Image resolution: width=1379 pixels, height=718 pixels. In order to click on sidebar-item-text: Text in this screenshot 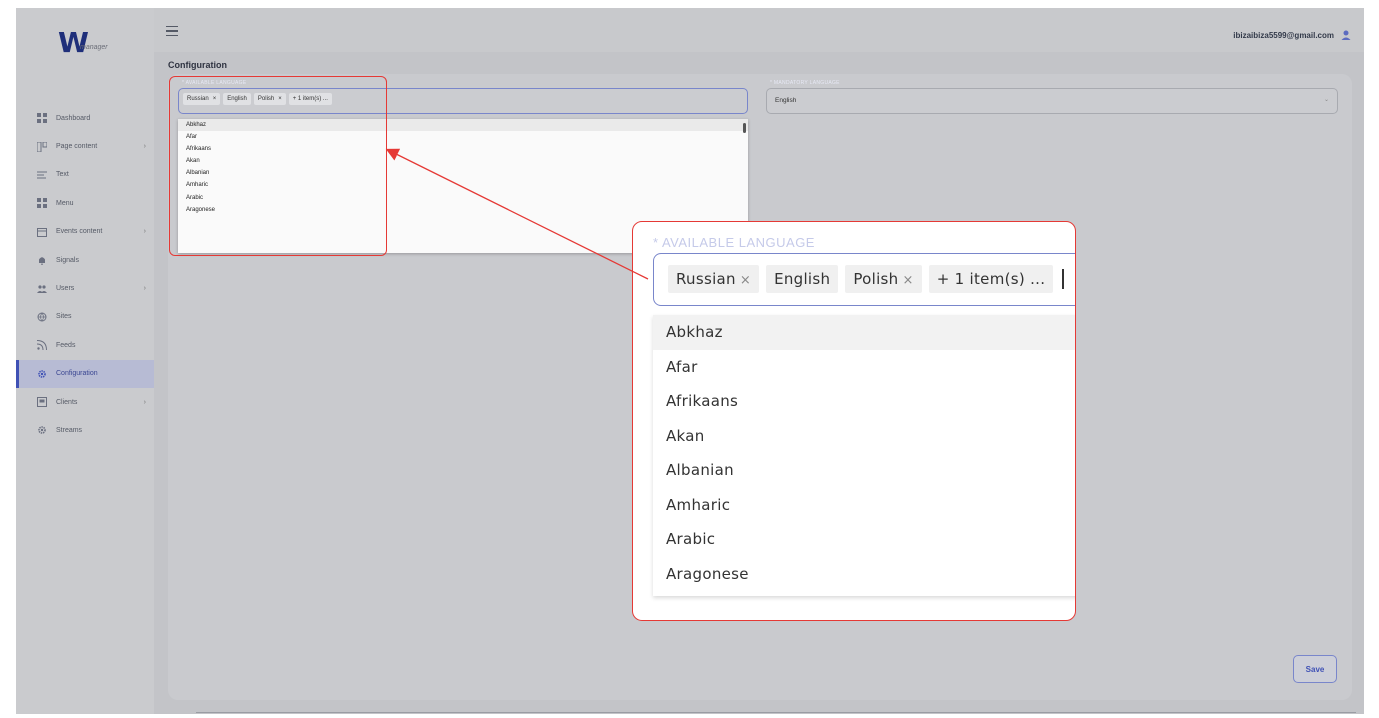, I will do `click(85, 175)`.